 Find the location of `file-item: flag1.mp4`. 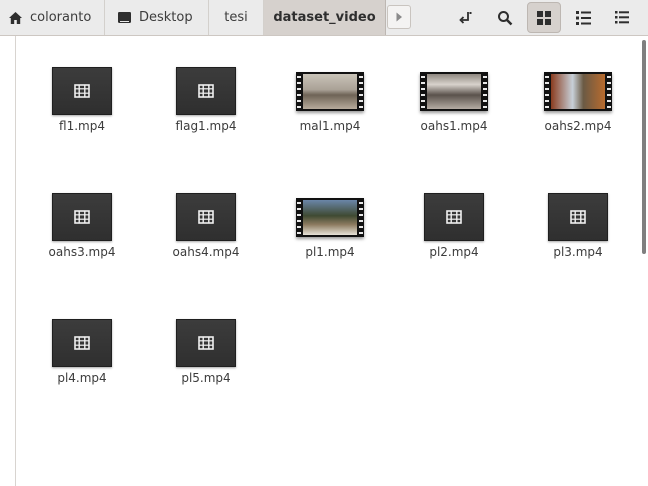

file-item: flag1.mp4 is located at coordinates (206, 117).